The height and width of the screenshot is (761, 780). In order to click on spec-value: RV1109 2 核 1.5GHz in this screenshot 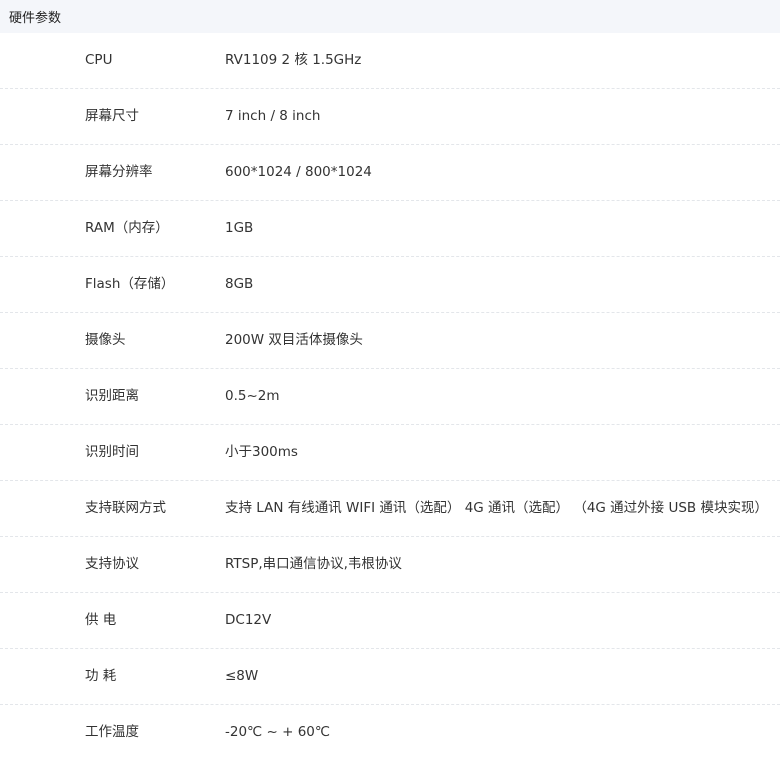, I will do `click(293, 60)`.